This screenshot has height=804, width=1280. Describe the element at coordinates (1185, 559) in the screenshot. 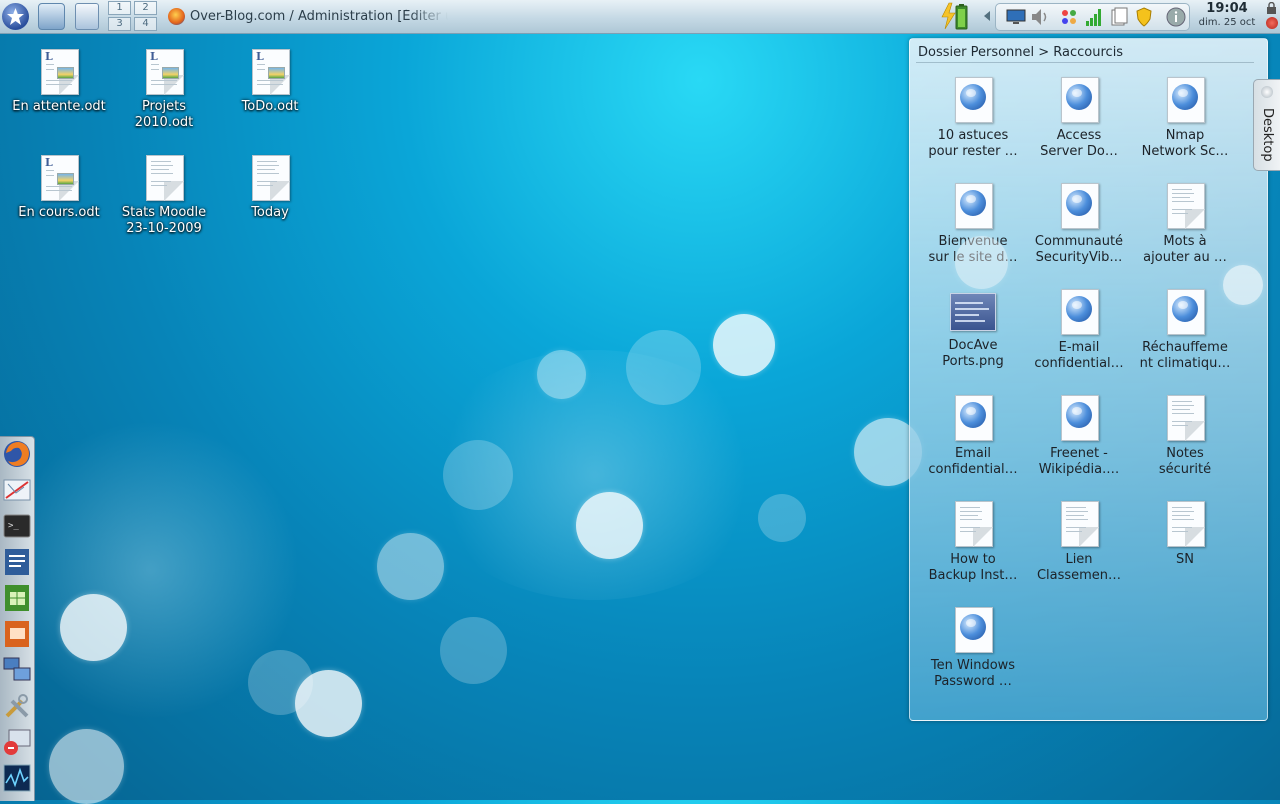

I see `folder-item-label: SN` at that location.